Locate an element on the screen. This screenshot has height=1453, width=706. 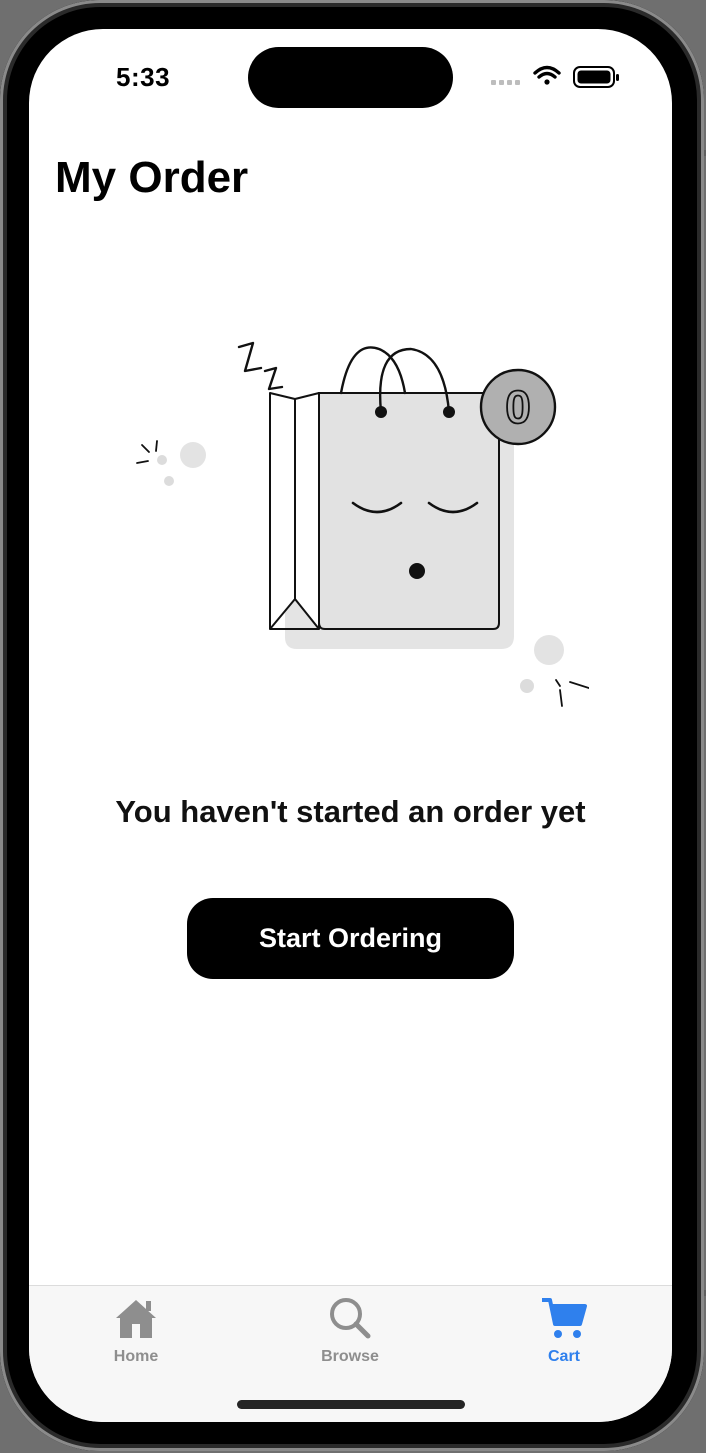
dynamic-island is located at coordinates (350, 77).